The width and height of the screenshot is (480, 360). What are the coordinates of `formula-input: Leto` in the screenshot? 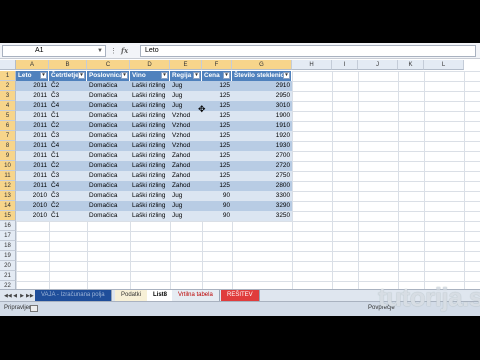 It's located at (308, 51).